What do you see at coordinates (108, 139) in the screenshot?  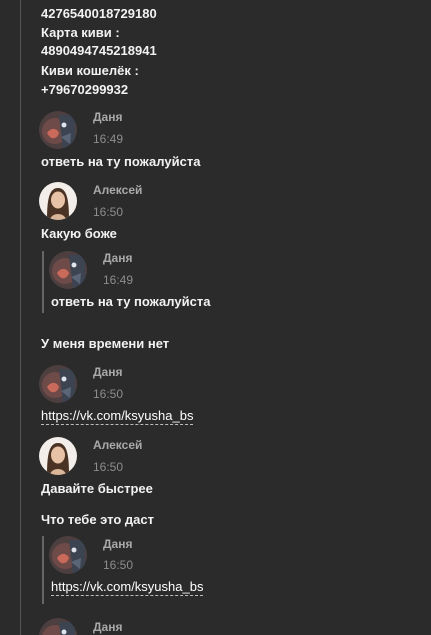 I see `message-time: 16:49` at bounding box center [108, 139].